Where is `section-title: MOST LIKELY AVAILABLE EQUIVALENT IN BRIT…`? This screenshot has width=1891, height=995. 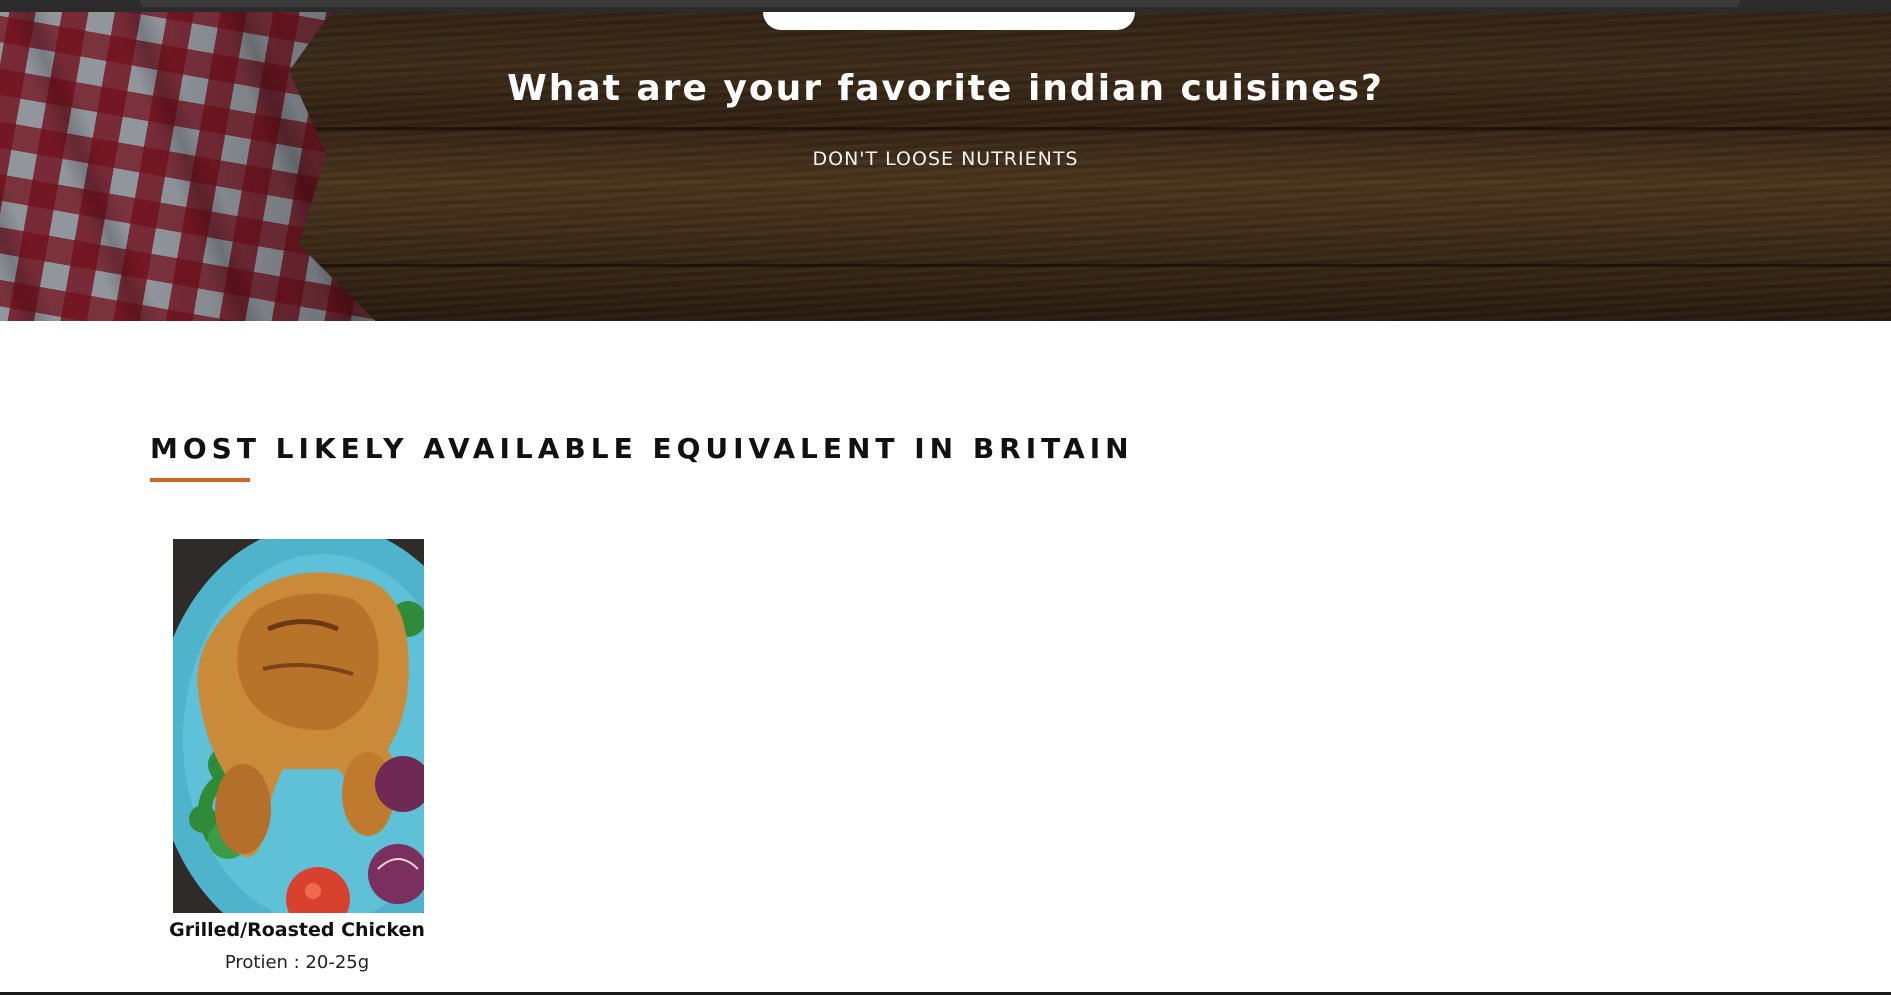 section-title: MOST LIKELY AVAILABLE EQUIVALENT IN BRIT… is located at coordinates (642, 448).